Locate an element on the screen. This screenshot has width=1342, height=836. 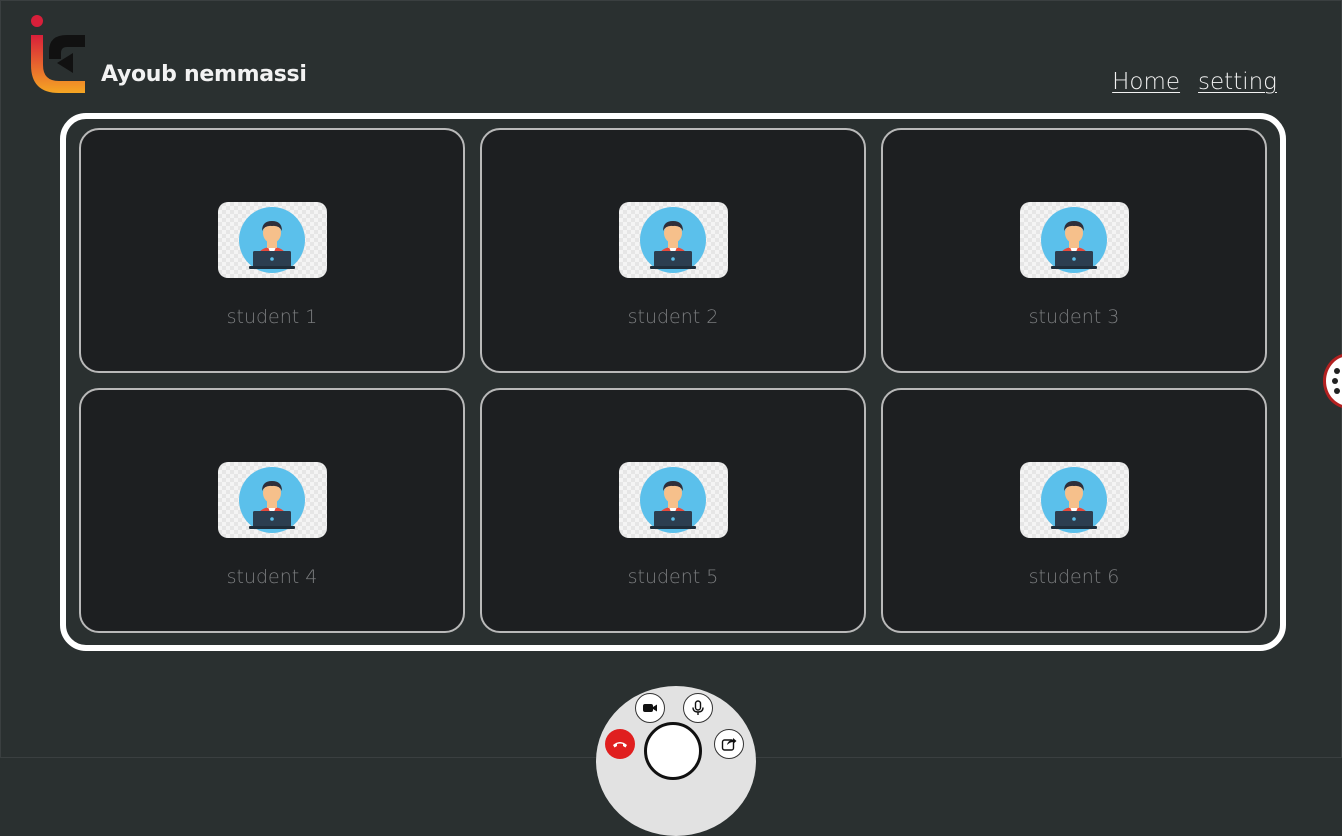
user-name: Ayoub nemmassi is located at coordinates (204, 74).